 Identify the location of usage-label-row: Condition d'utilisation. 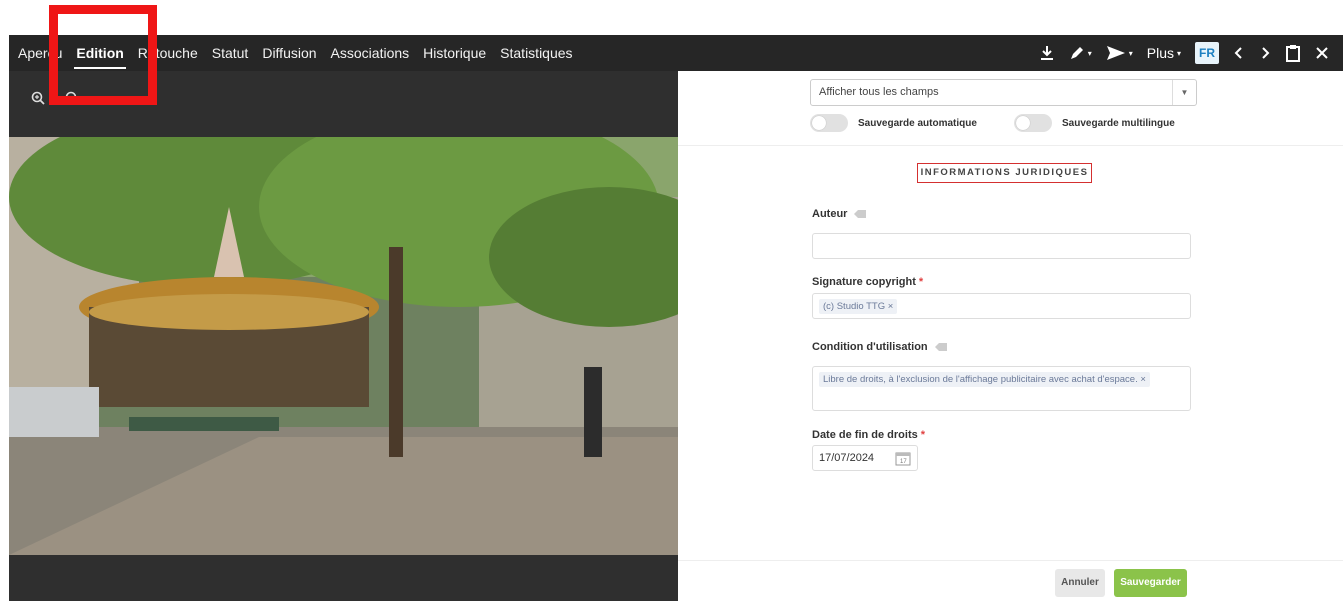
(880, 347).